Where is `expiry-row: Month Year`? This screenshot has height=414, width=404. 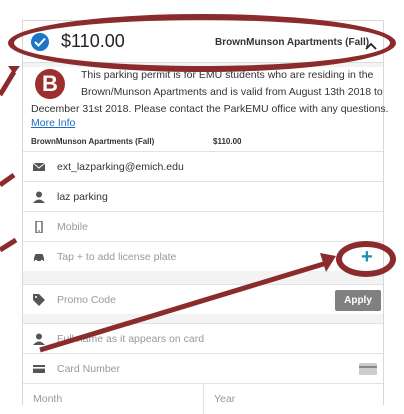
expiry-row: Month Year is located at coordinates (203, 398).